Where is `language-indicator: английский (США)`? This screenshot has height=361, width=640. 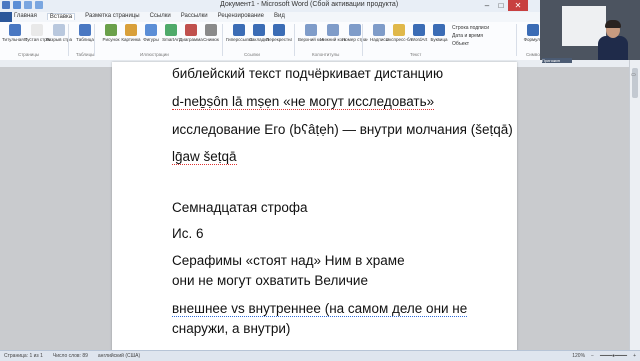
language-indicator: английский (США) is located at coordinates (119, 356).